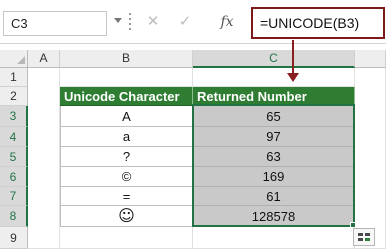 The height and width of the screenshot is (249, 386). I want to click on quick-analysis-icon, so click(364, 237).